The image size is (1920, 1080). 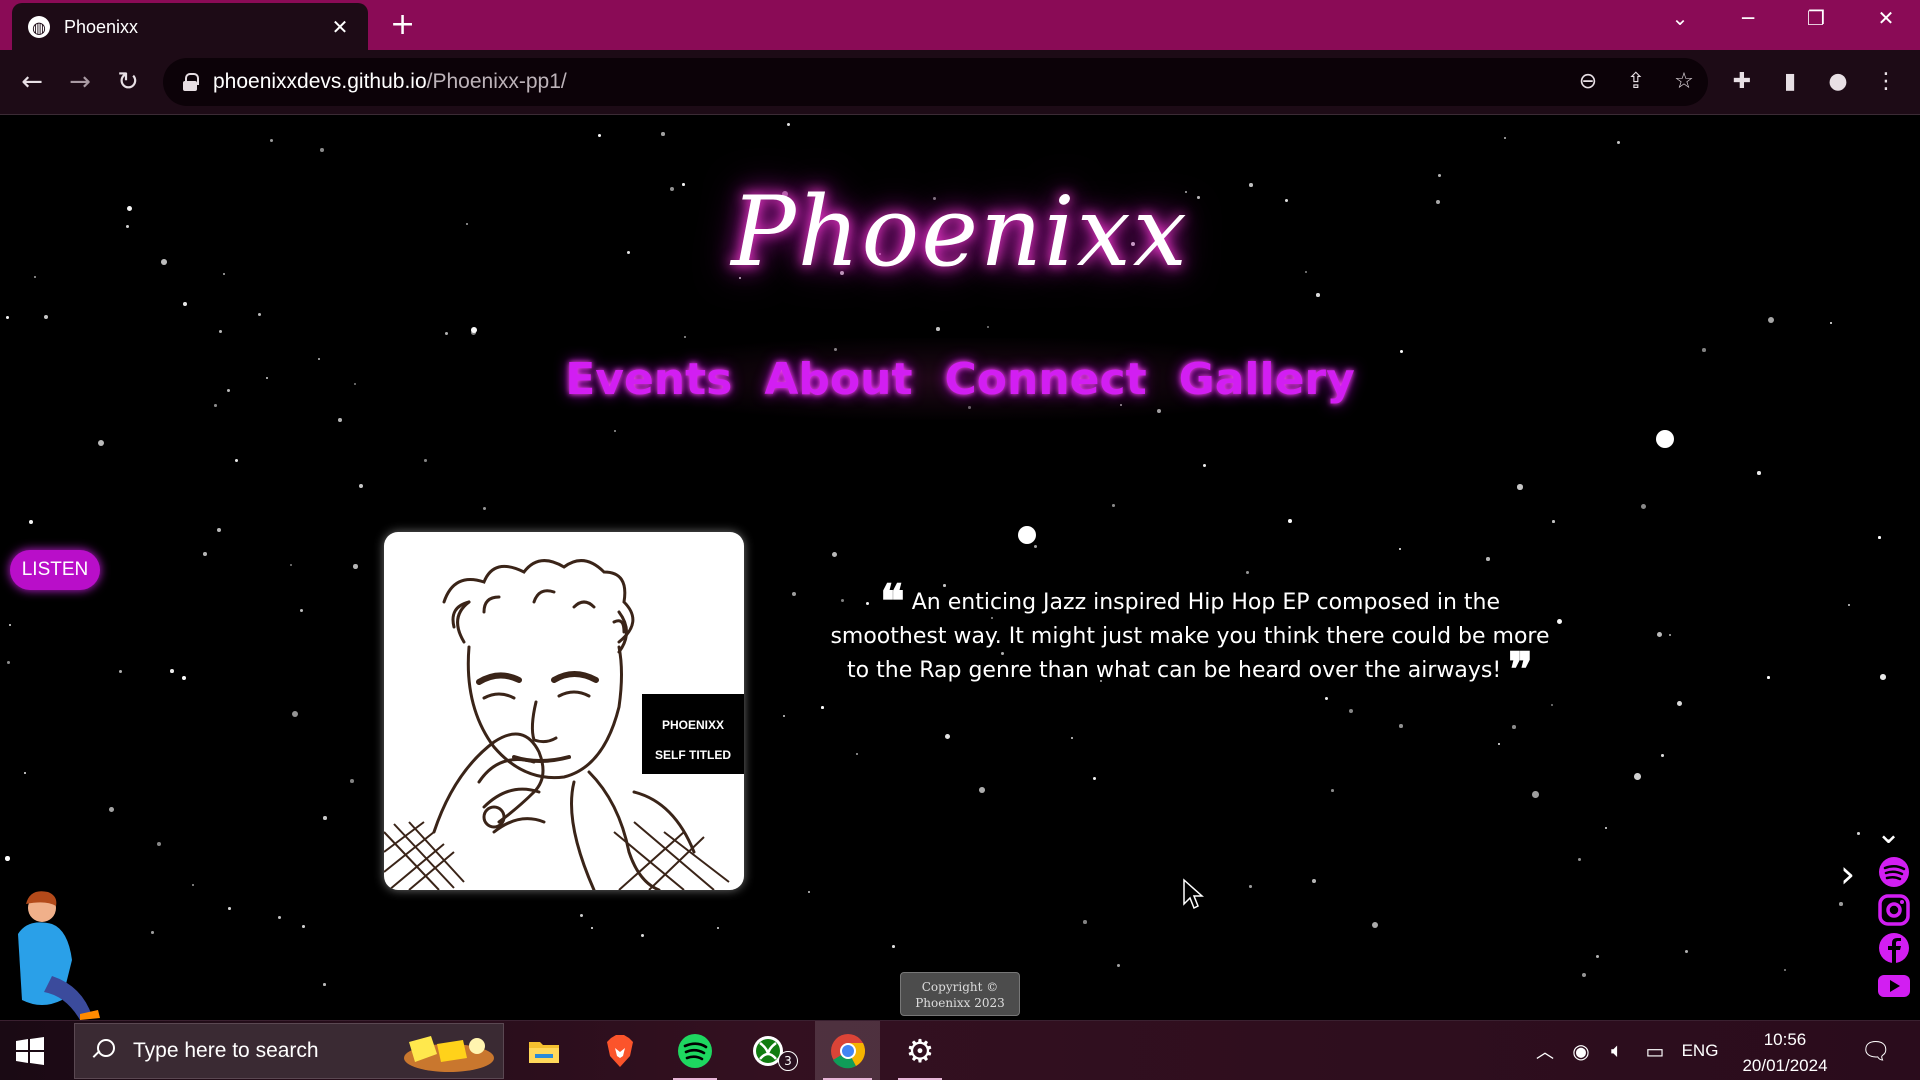 What do you see at coordinates (564, 711) in the screenshot?
I see `album-cover: PHOENIXX SELF TITLED` at bounding box center [564, 711].